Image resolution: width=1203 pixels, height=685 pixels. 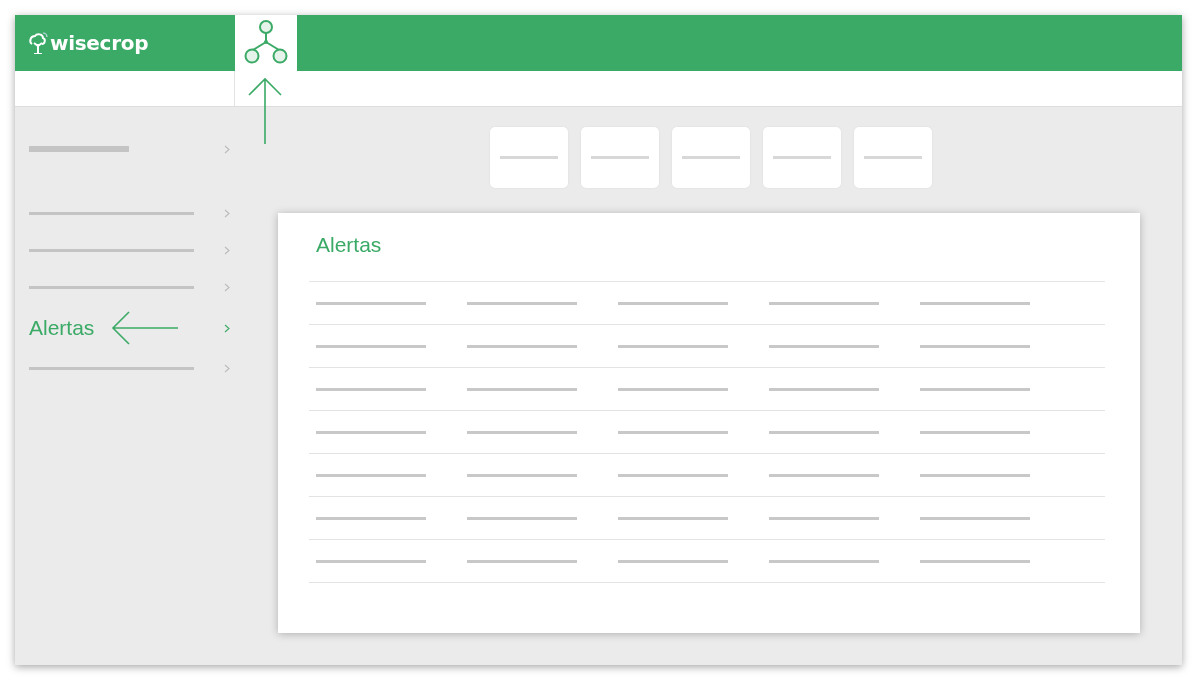 I want to click on logo-text: wisecrop, so click(x=99, y=43).